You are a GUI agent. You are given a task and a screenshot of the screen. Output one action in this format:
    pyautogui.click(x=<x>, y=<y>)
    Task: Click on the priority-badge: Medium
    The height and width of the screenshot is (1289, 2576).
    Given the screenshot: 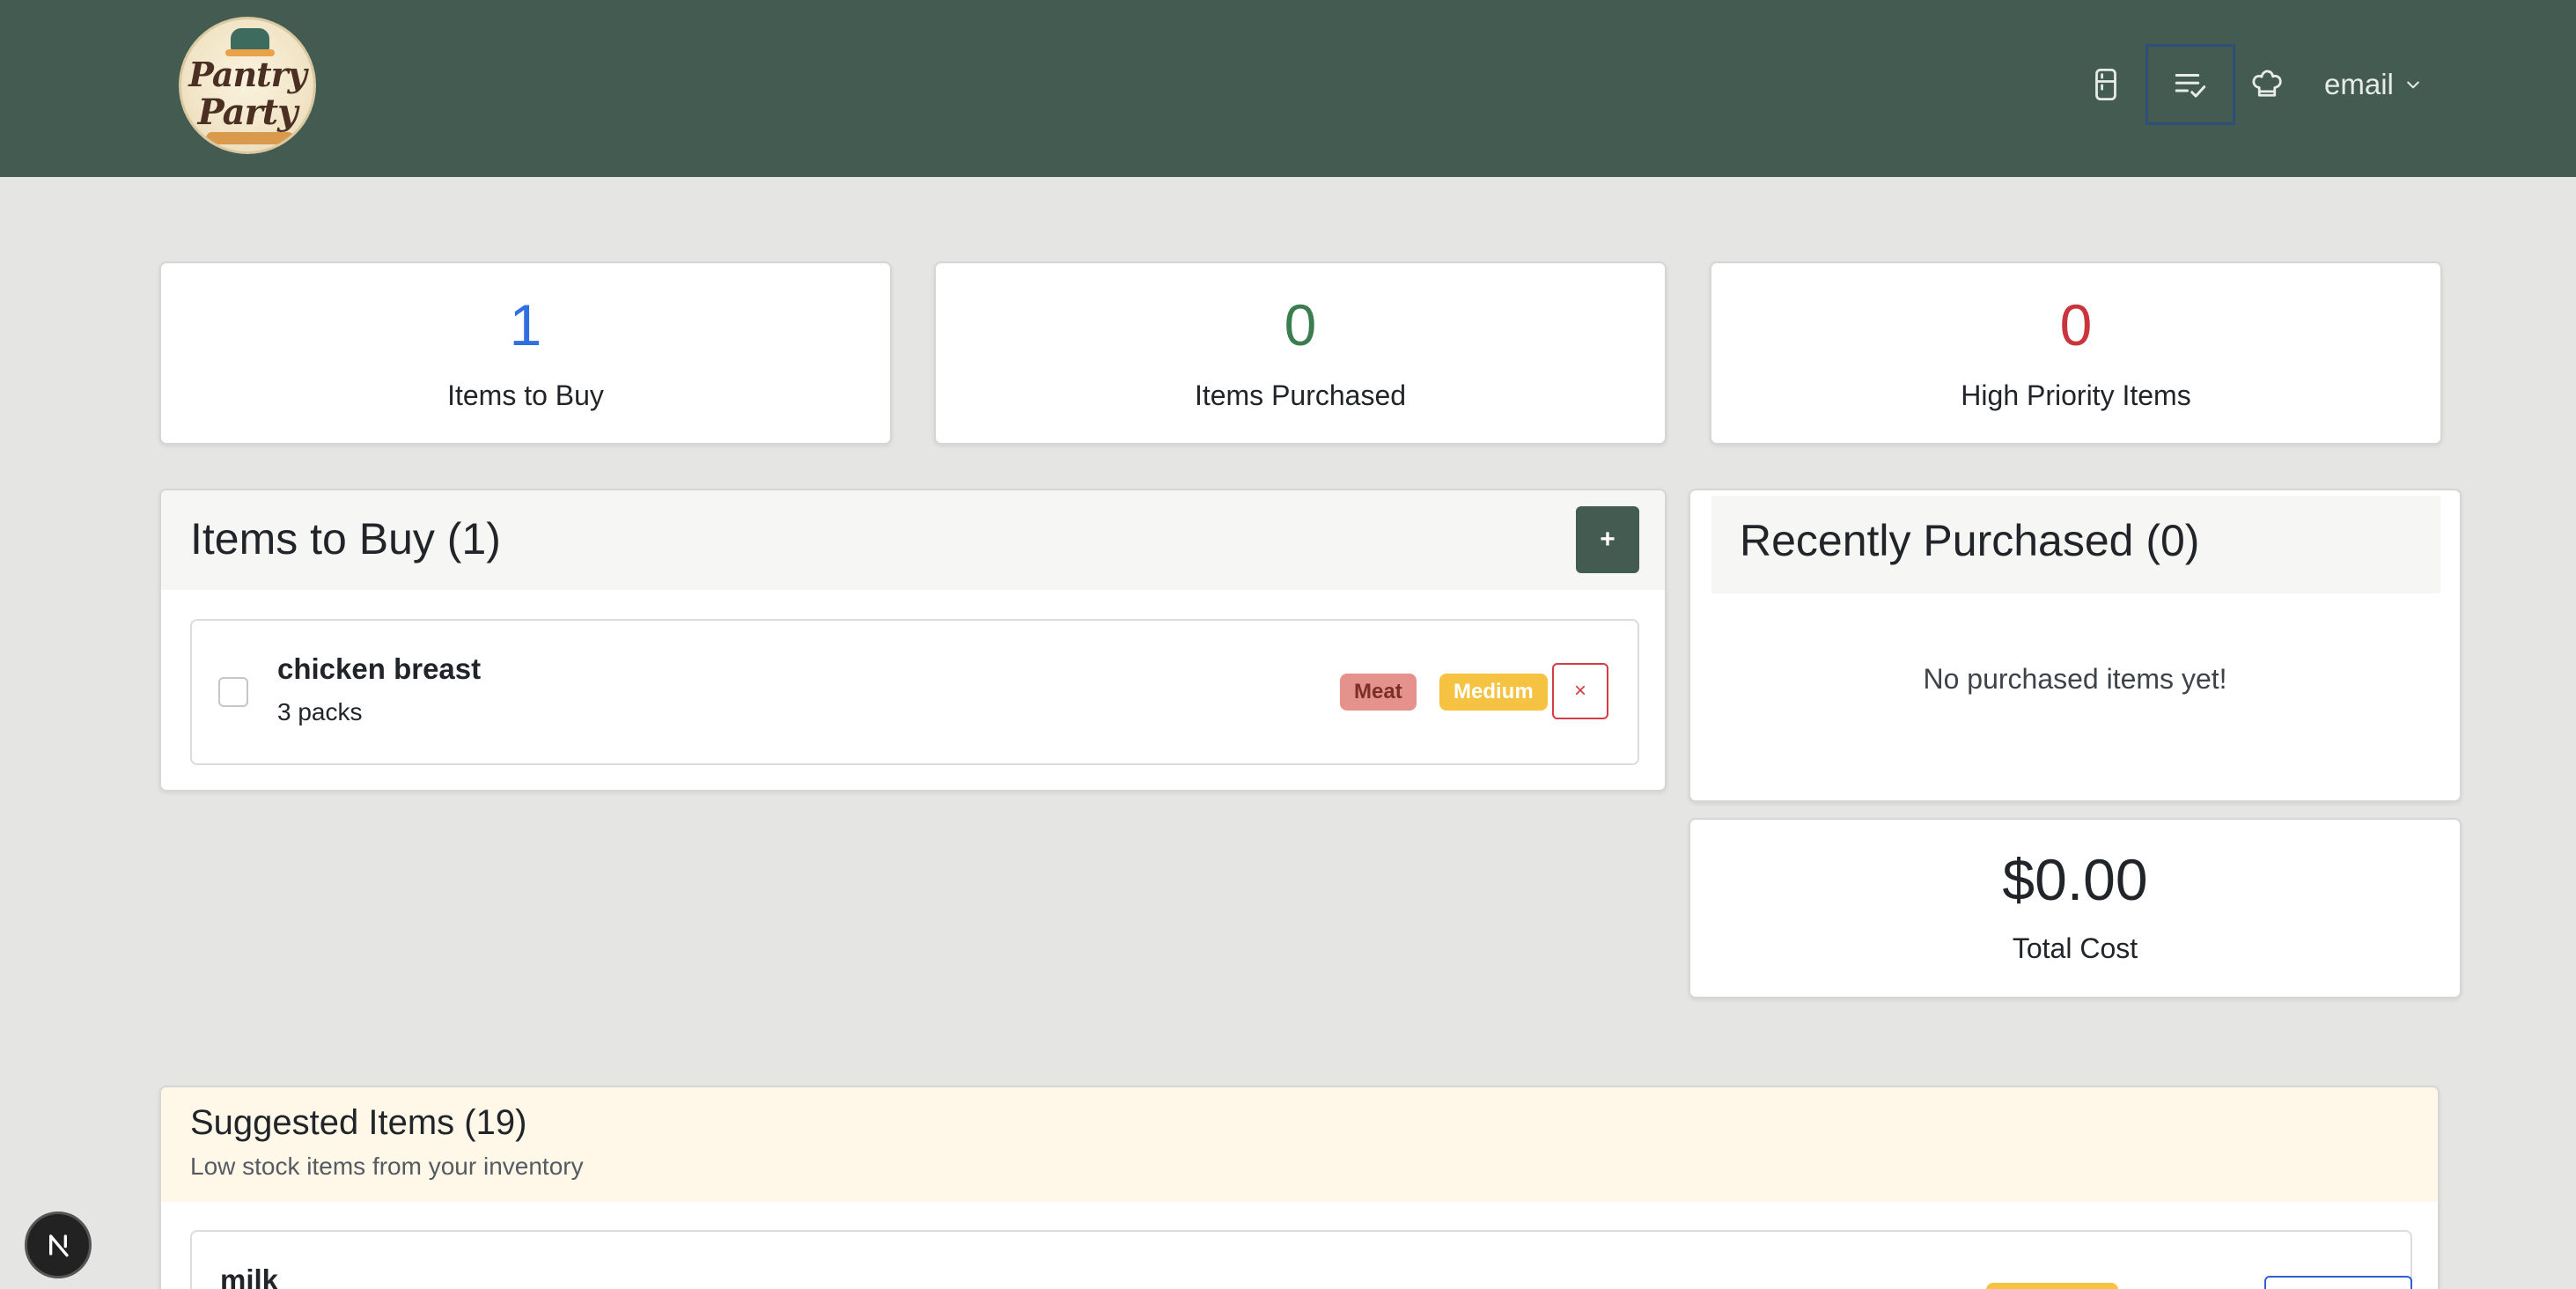 What is the action you would take?
    pyautogui.click(x=1494, y=692)
    